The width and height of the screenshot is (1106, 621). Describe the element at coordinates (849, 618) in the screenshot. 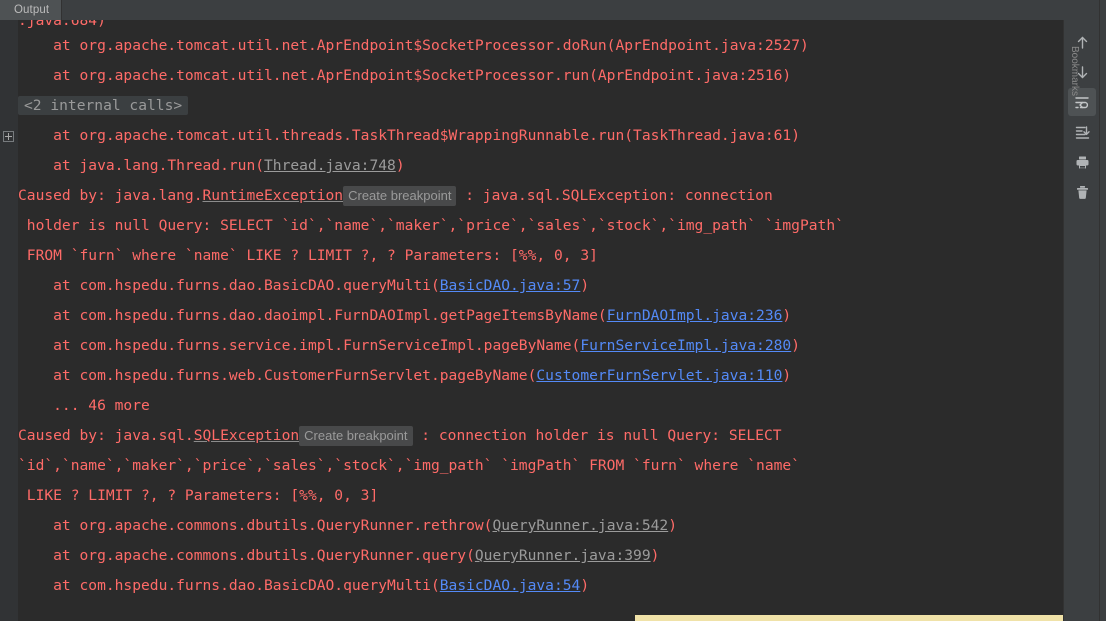

I see `progress-bar` at that location.